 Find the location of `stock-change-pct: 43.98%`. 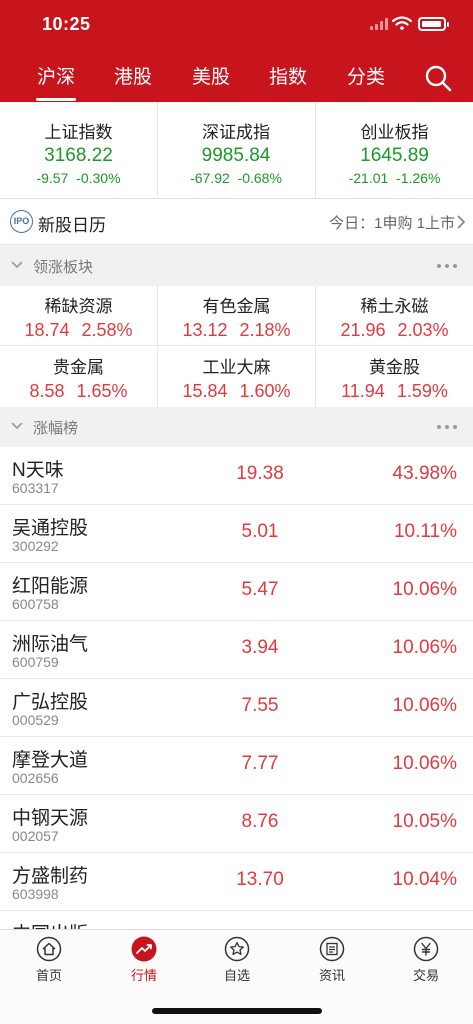

stock-change-pct: 43.98% is located at coordinates (424, 473).